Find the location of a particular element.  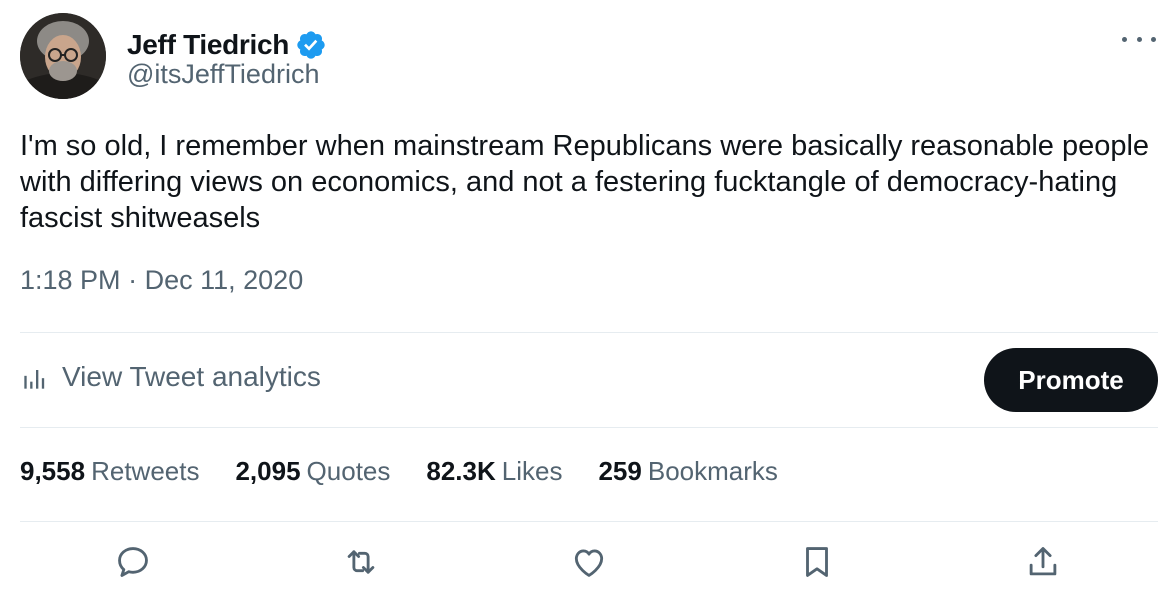

tweet-timestamp: 1:18 PM · Dec 11, 2020 is located at coordinates (161, 280).